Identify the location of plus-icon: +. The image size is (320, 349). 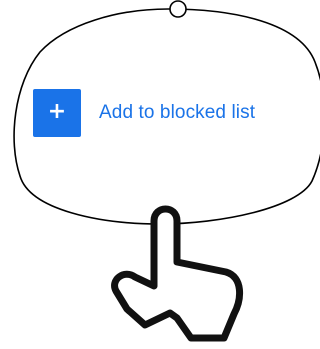
(57, 113).